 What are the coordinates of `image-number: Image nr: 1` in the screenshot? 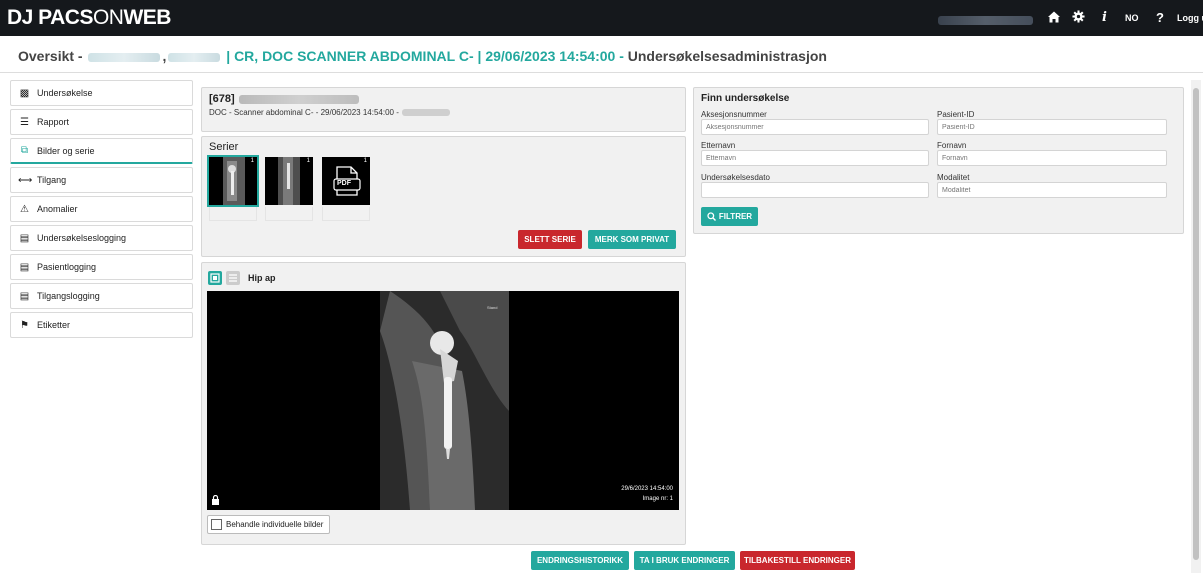 It's located at (657, 499).